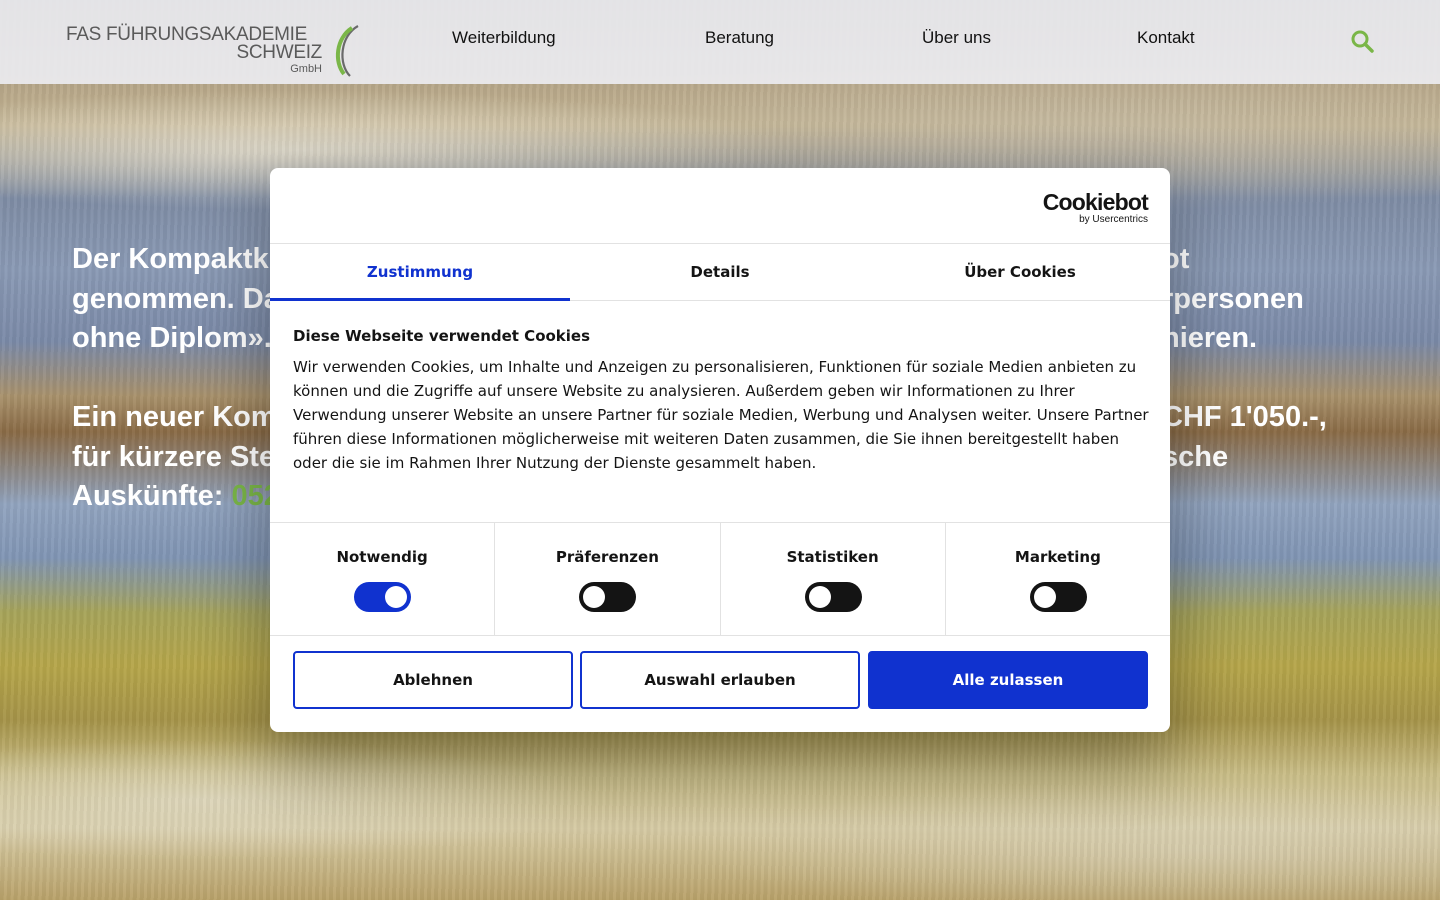 The image size is (1440, 900). What do you see at coordinates (1195, 456) in the screenshot?
I see `hero-line-5-right: sche` at bounding box center [1195, 456].